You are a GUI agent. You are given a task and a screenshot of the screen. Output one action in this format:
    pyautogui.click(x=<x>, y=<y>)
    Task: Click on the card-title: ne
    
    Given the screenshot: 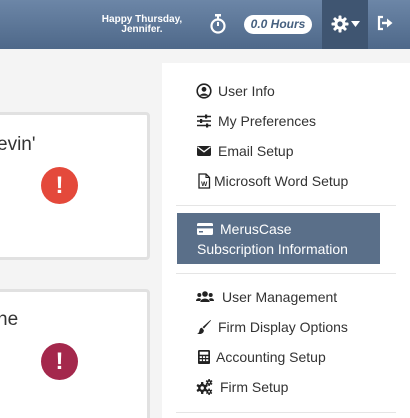 What is the action you would take?
    pyautogui.click(x=9, y=319)
    